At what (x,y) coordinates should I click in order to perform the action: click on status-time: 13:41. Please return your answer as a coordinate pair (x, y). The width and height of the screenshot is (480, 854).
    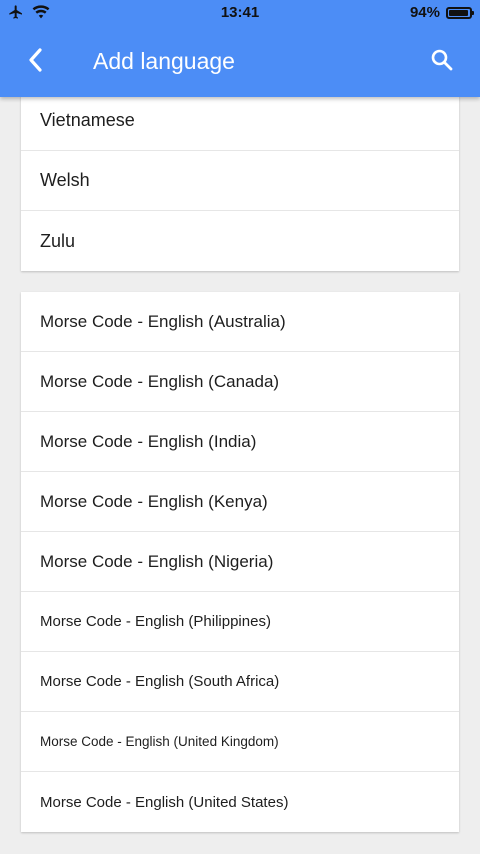
    Looking at the image, I should click on (240, 12).